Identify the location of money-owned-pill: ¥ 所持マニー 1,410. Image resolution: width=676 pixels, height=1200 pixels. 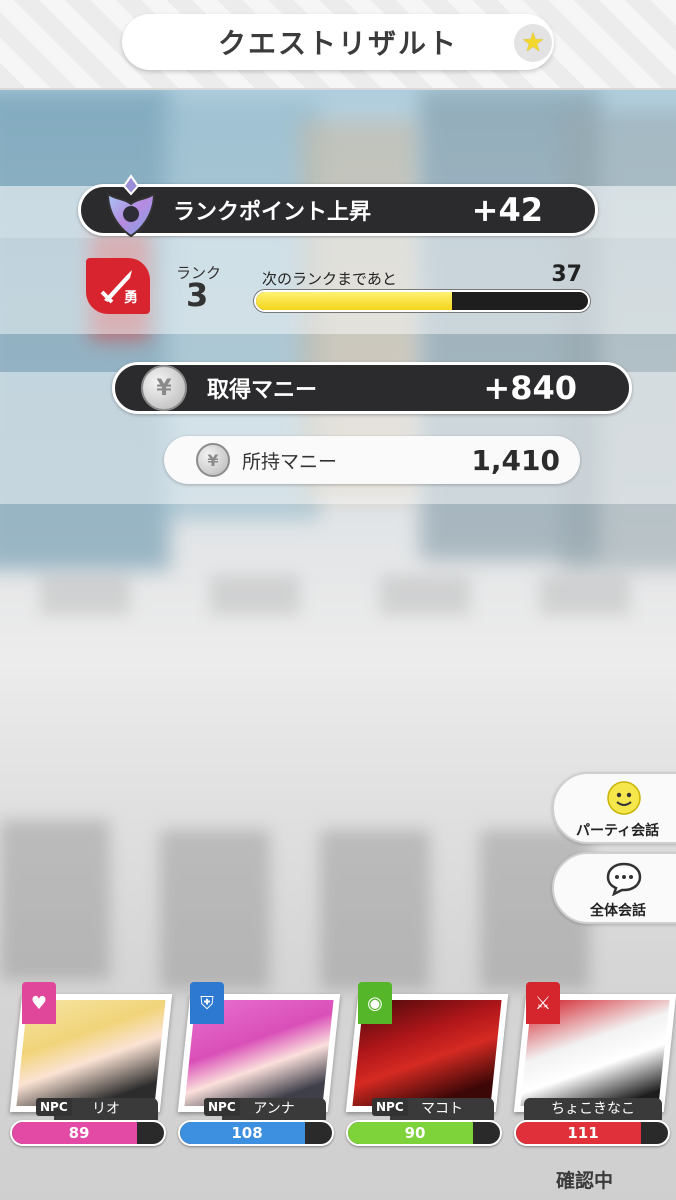
(372, 460).